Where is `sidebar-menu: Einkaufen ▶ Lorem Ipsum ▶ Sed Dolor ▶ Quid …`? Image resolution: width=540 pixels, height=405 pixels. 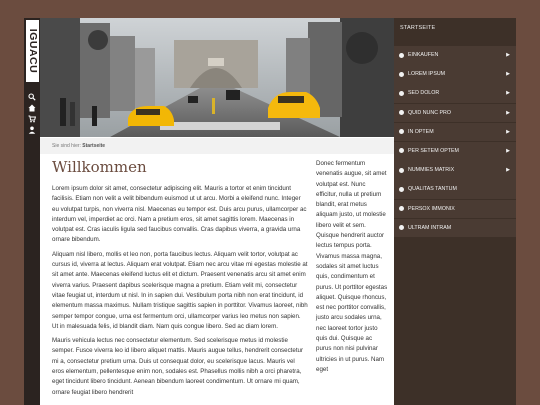
sidebar-menu: Einkaufen ▶ Lorem Ipsum ▶ Sed Dolor ▶ Quid … is located at coordinates (455, 142).